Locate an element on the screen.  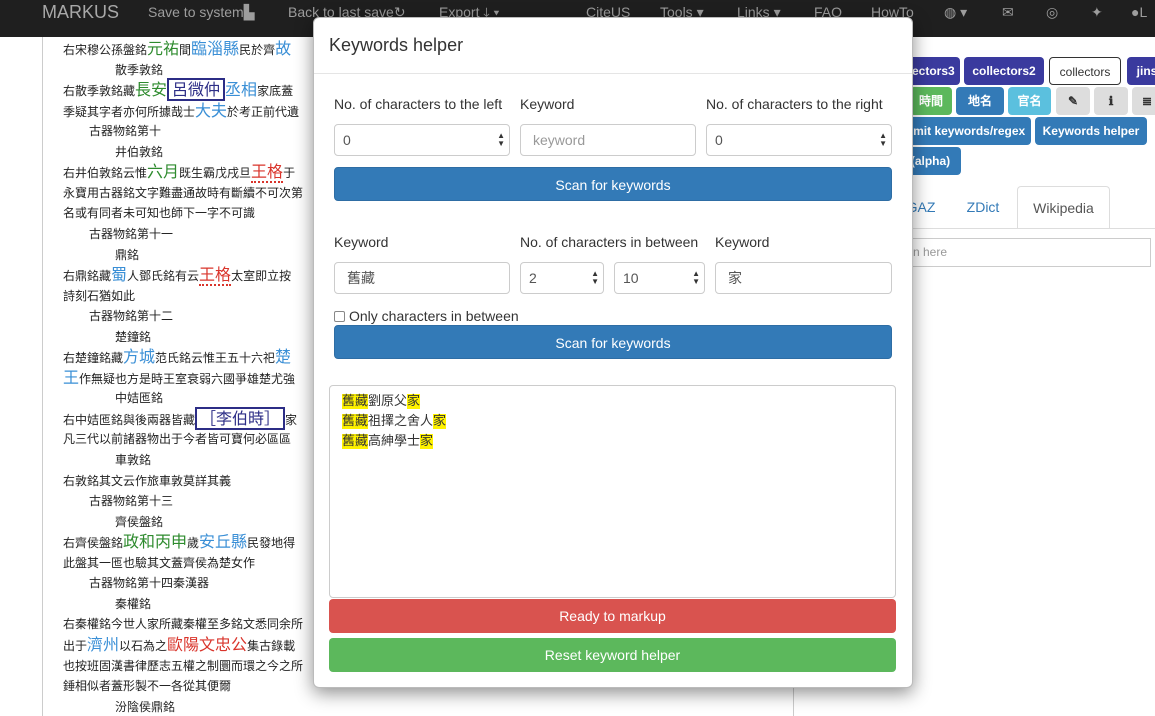
result-middle-text: 劉原父 is located at coordinates (388, 401).